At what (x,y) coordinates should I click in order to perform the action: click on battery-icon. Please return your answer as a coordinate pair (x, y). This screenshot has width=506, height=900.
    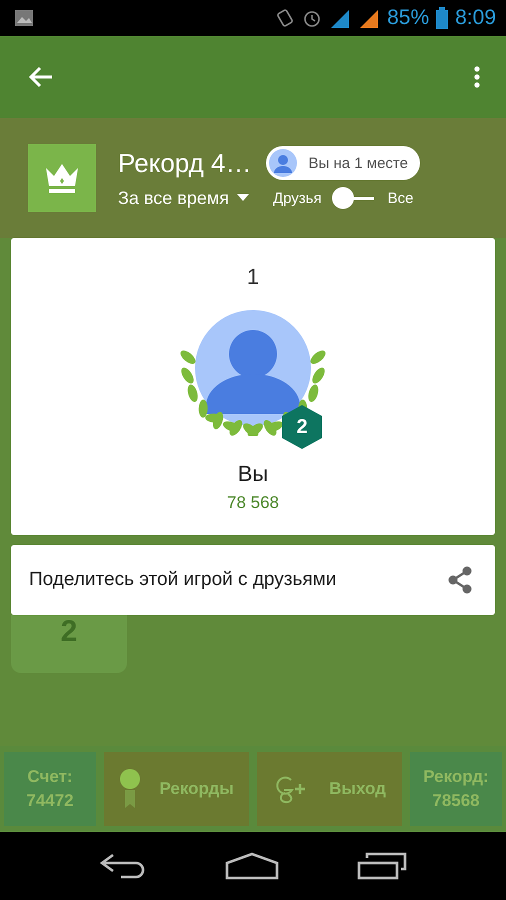
    Looking at the image, I should click on (442, 18).